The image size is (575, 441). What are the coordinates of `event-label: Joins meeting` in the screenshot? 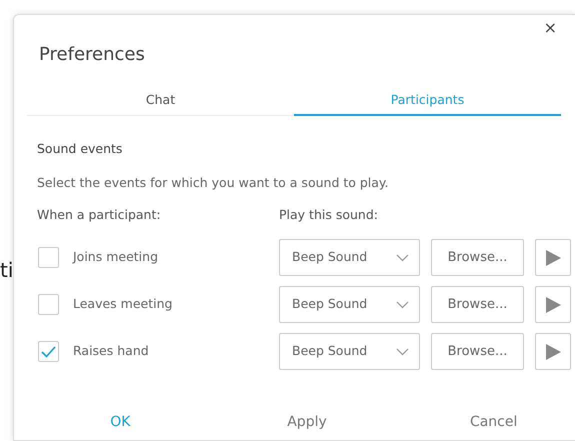 It's located at (116, 257).